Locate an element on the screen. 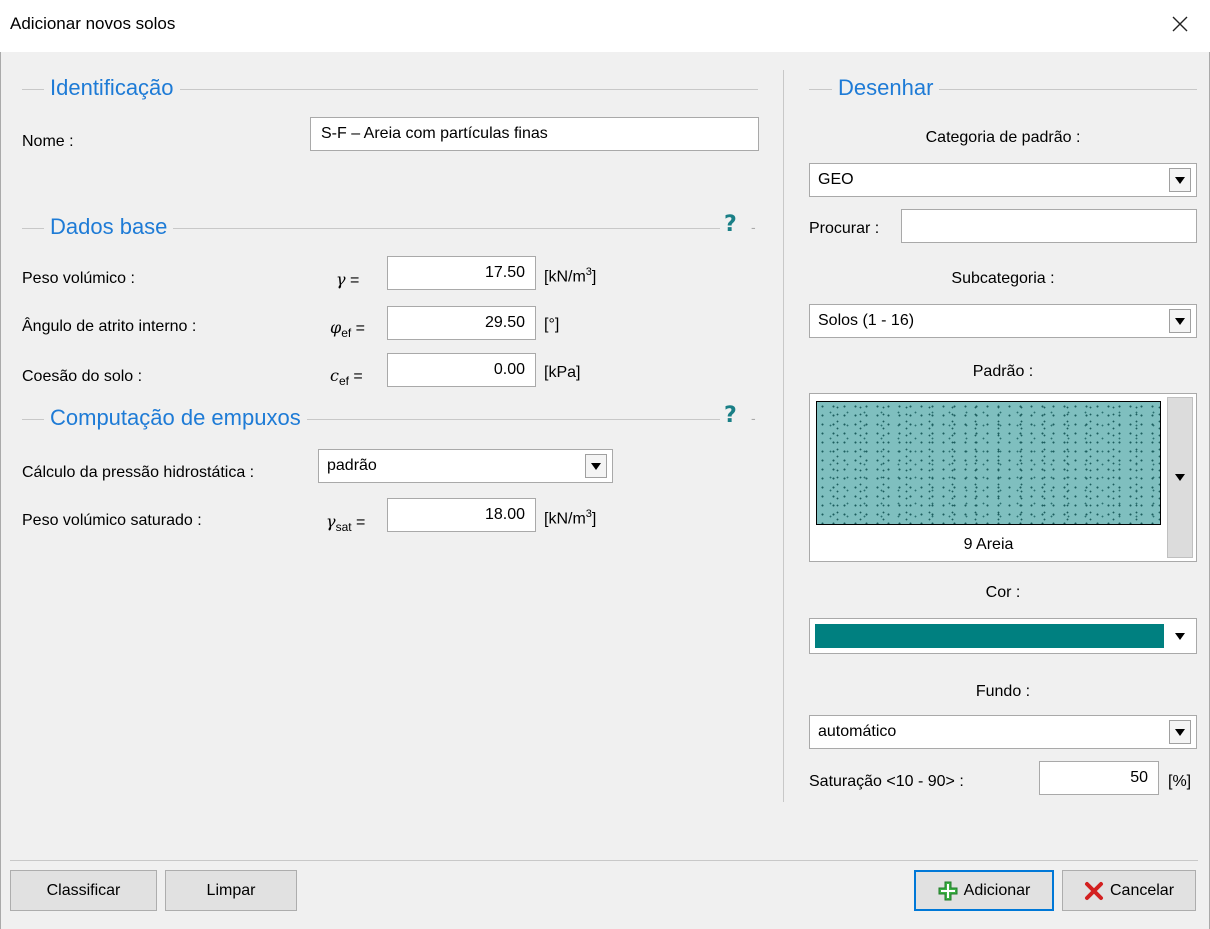  angulo-atrito-label: Ângulo de atrito interno : is located at coordinates (109, 326).